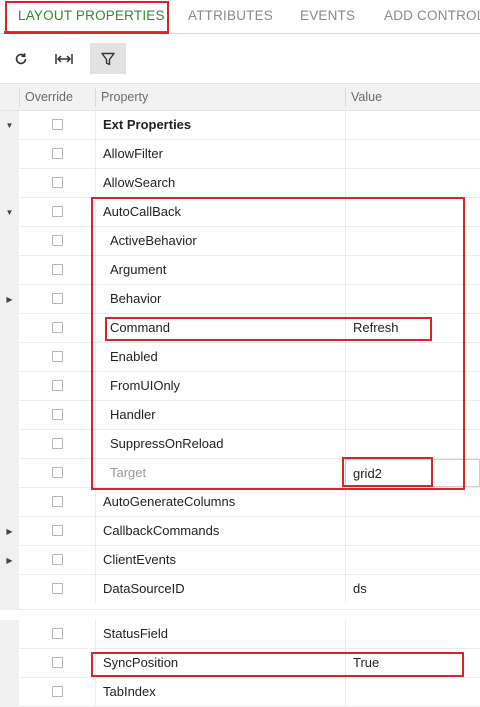 This screenshot has width=480, height=707. What do you see at coordinates (363, 97) in the screenshot?
I see `column-header-value: Value` at bounding box center [363, 97].